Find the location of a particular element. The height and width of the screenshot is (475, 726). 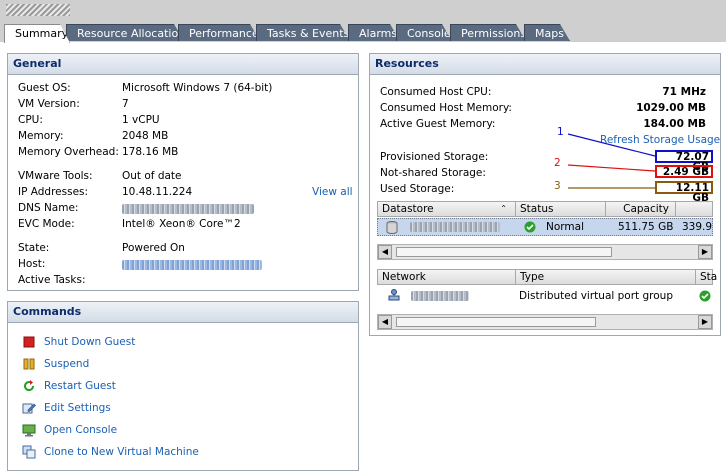

datastore-free-partial: 339.9 is located at coordinates (697, 227).